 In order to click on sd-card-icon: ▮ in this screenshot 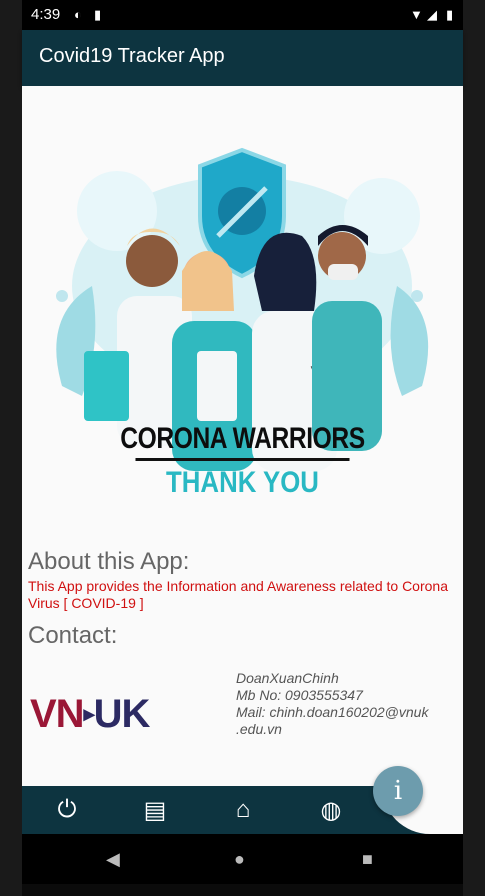, I will do `click(98, 14)`.